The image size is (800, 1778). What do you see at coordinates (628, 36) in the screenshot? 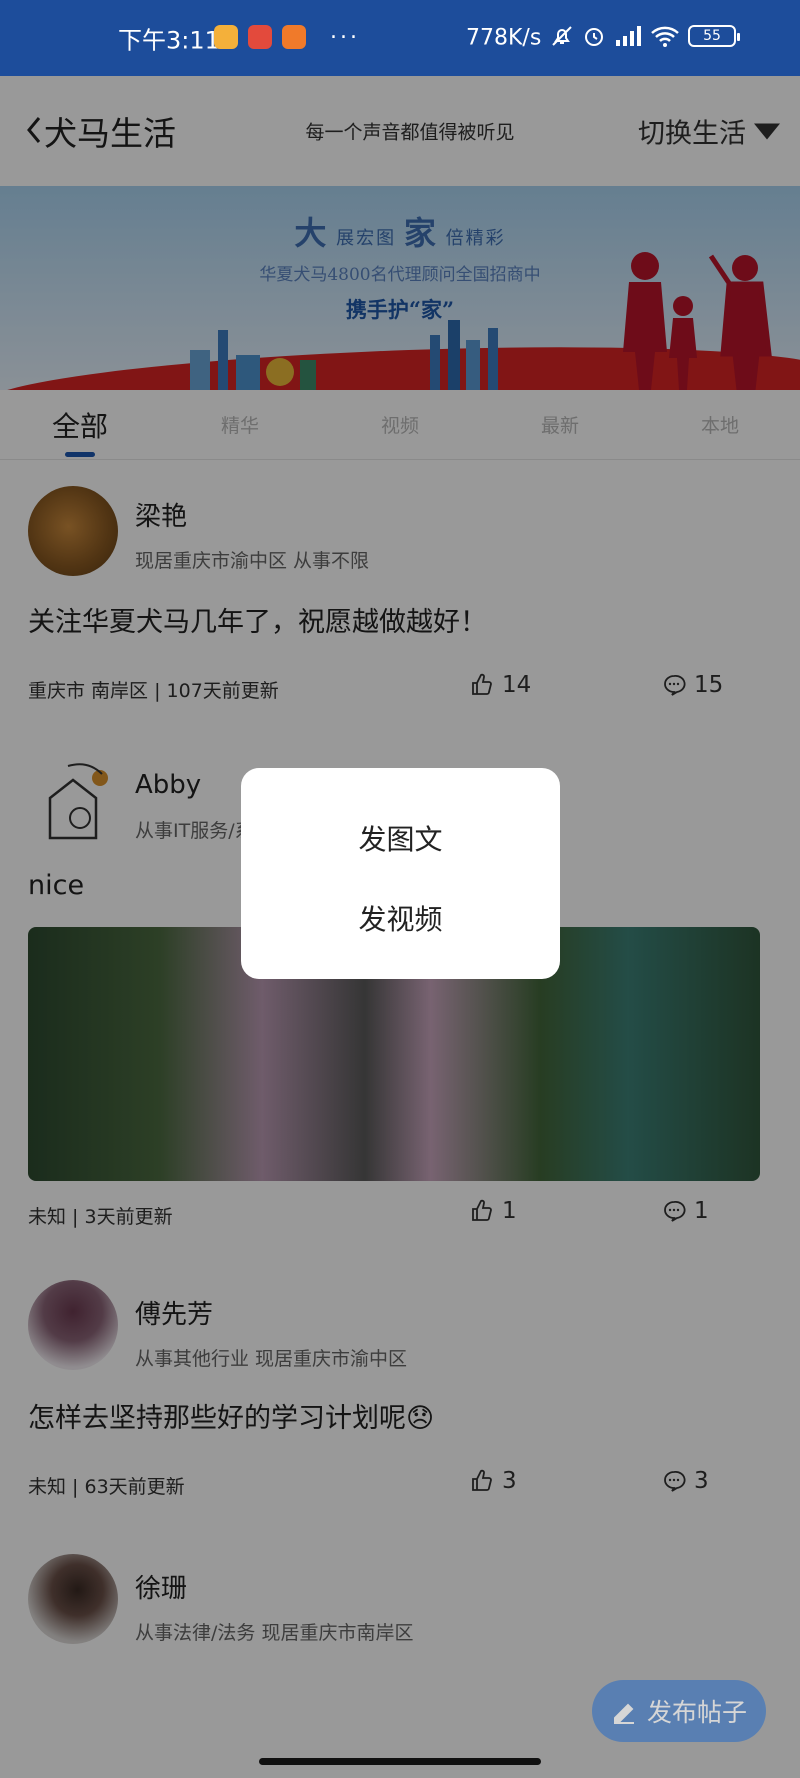
I see `signal-icon` at bounding box center [628, 36].